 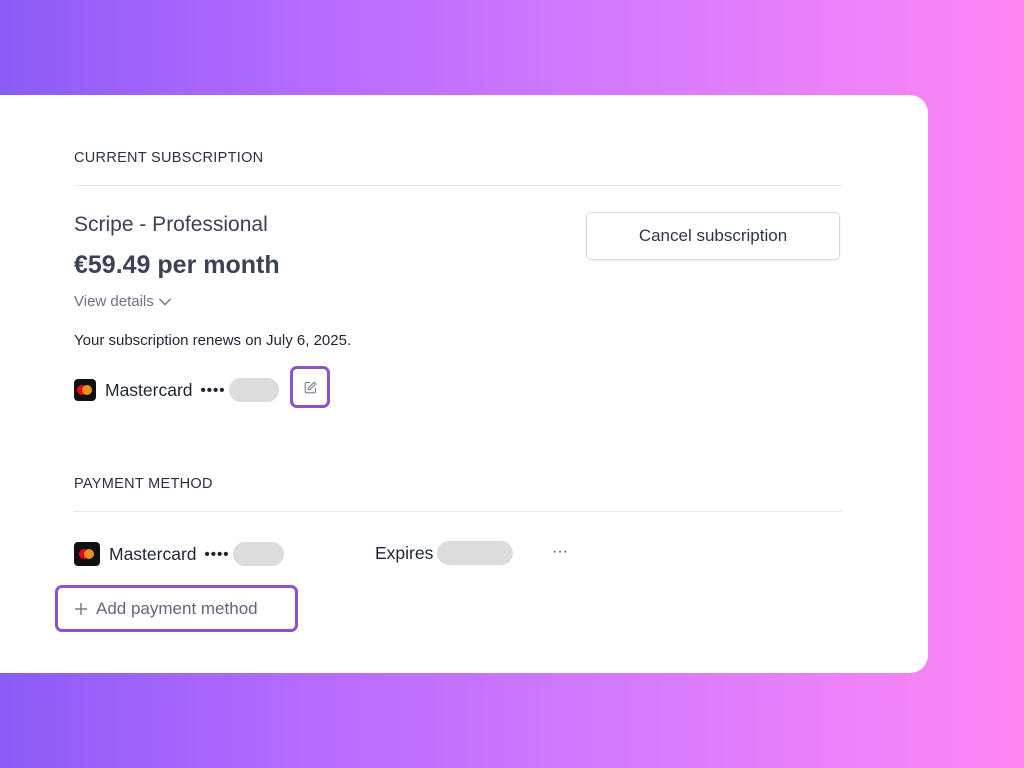 I want to click on payment-method-row: Mastercard ••••, so click(x=179, y=554).